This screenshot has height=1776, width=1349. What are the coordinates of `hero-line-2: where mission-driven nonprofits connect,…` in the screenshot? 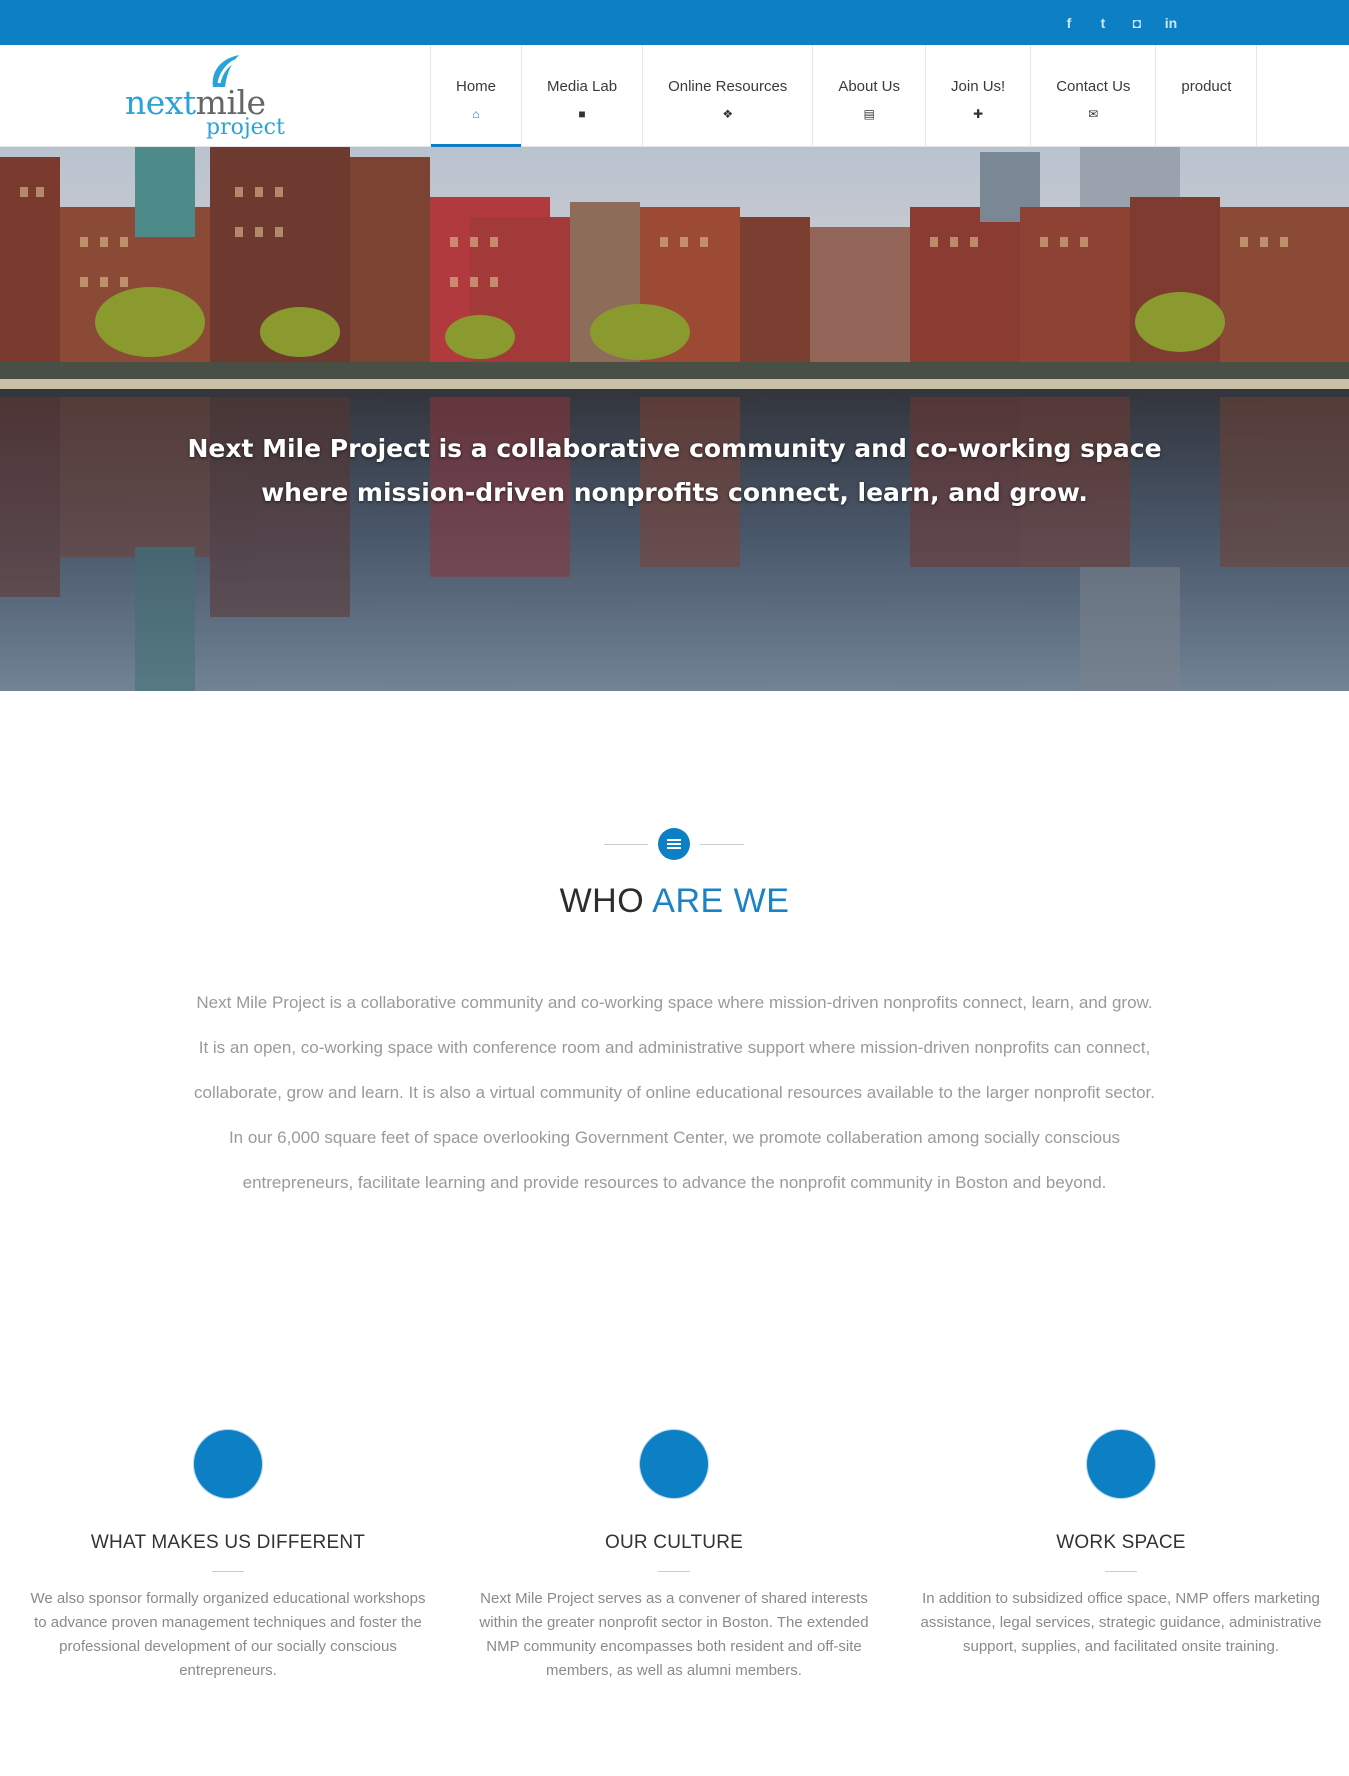 It's located at (674, 492).